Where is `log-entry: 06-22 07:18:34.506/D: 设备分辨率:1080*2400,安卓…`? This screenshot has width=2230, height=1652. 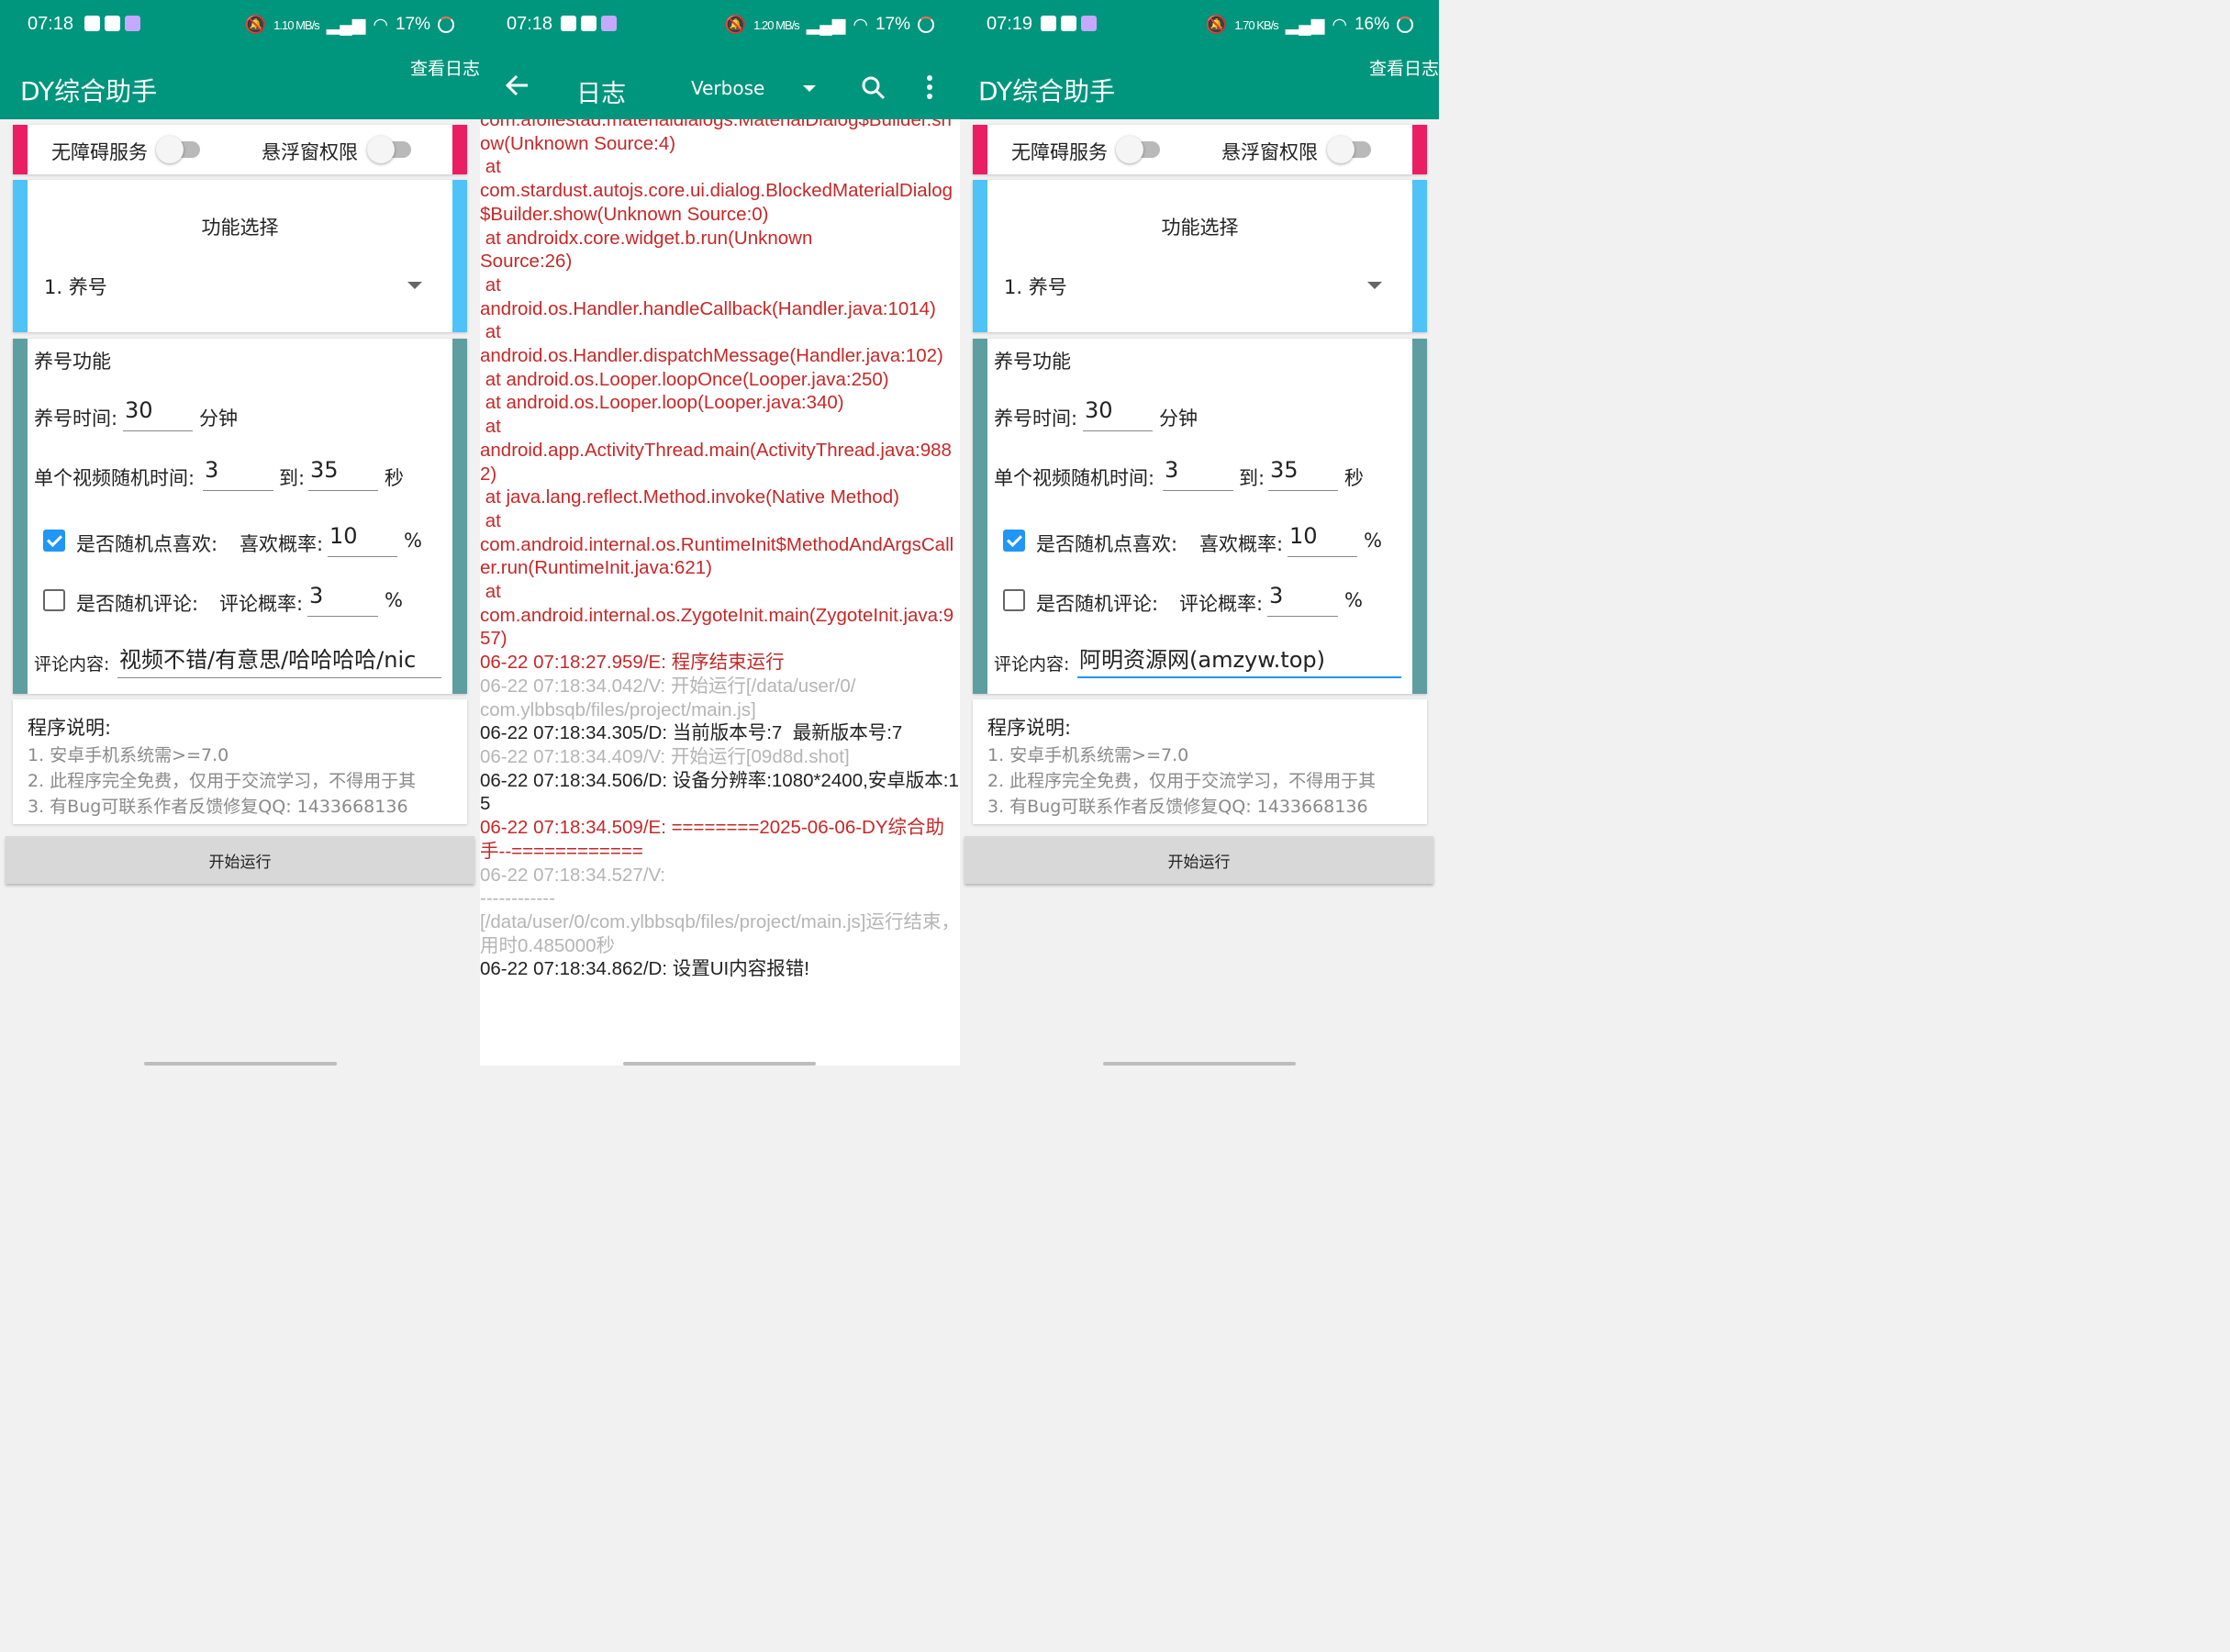
log-entry: 06-22 07:18:34.506/D: 设备分辨率:1080*2400,安卓… is located at coordinates (719, 792).